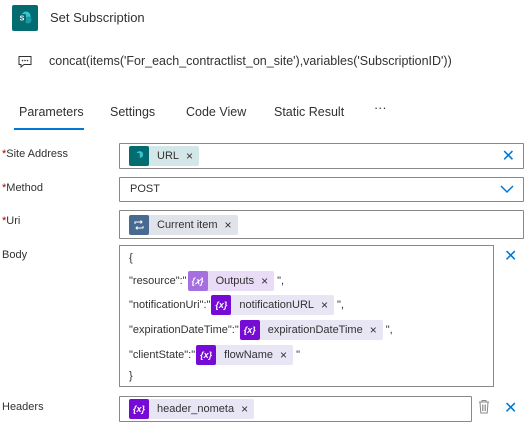 This screenshot has width=531, height=427. Describe the element at coordinates (131, 258) in the screenshot. I see `body-open-brace: {` at that location.